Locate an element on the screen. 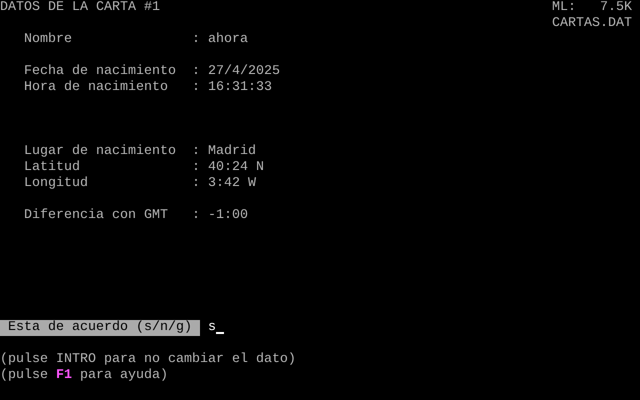  help-text: (pulse INTRO para no cambiar el dato) is located at coordinates (148, 360).